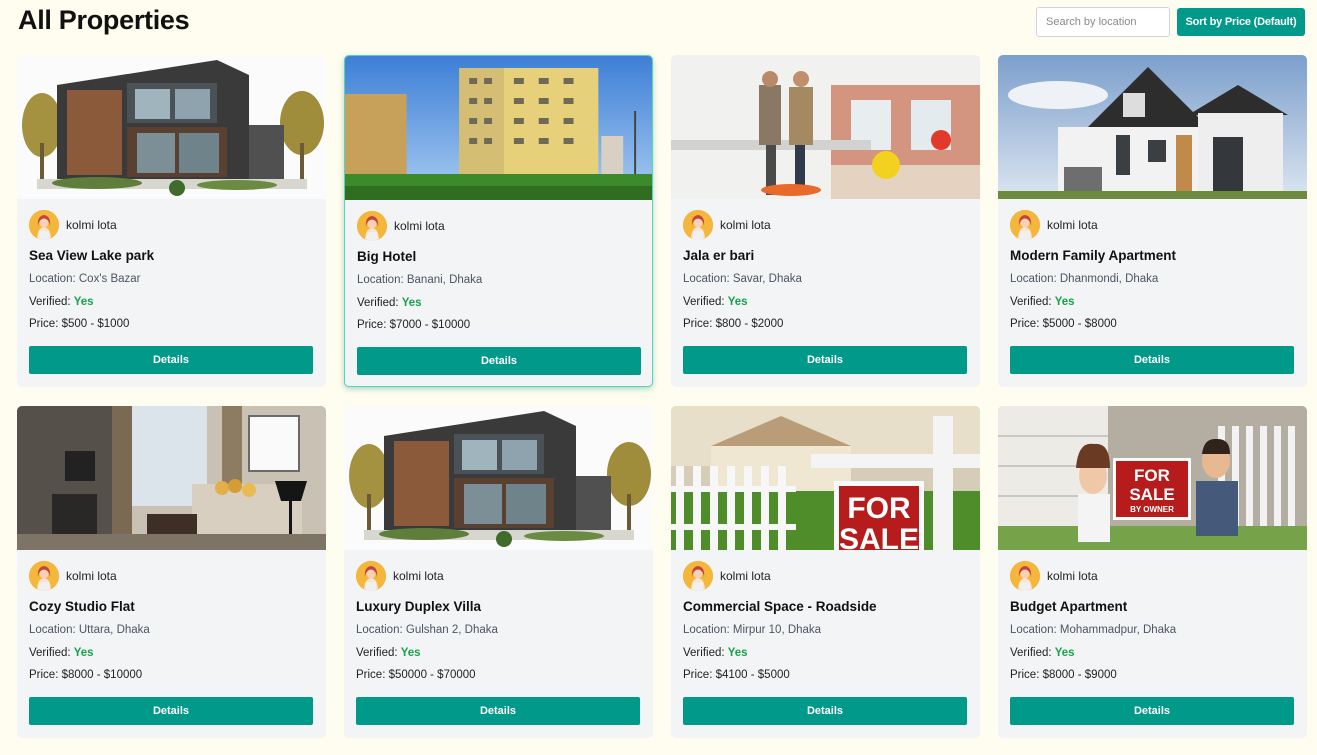 This screenshot has height=755, width=1317. I want to click on property-title: Cozy Studio Flat, so click(82, 606).